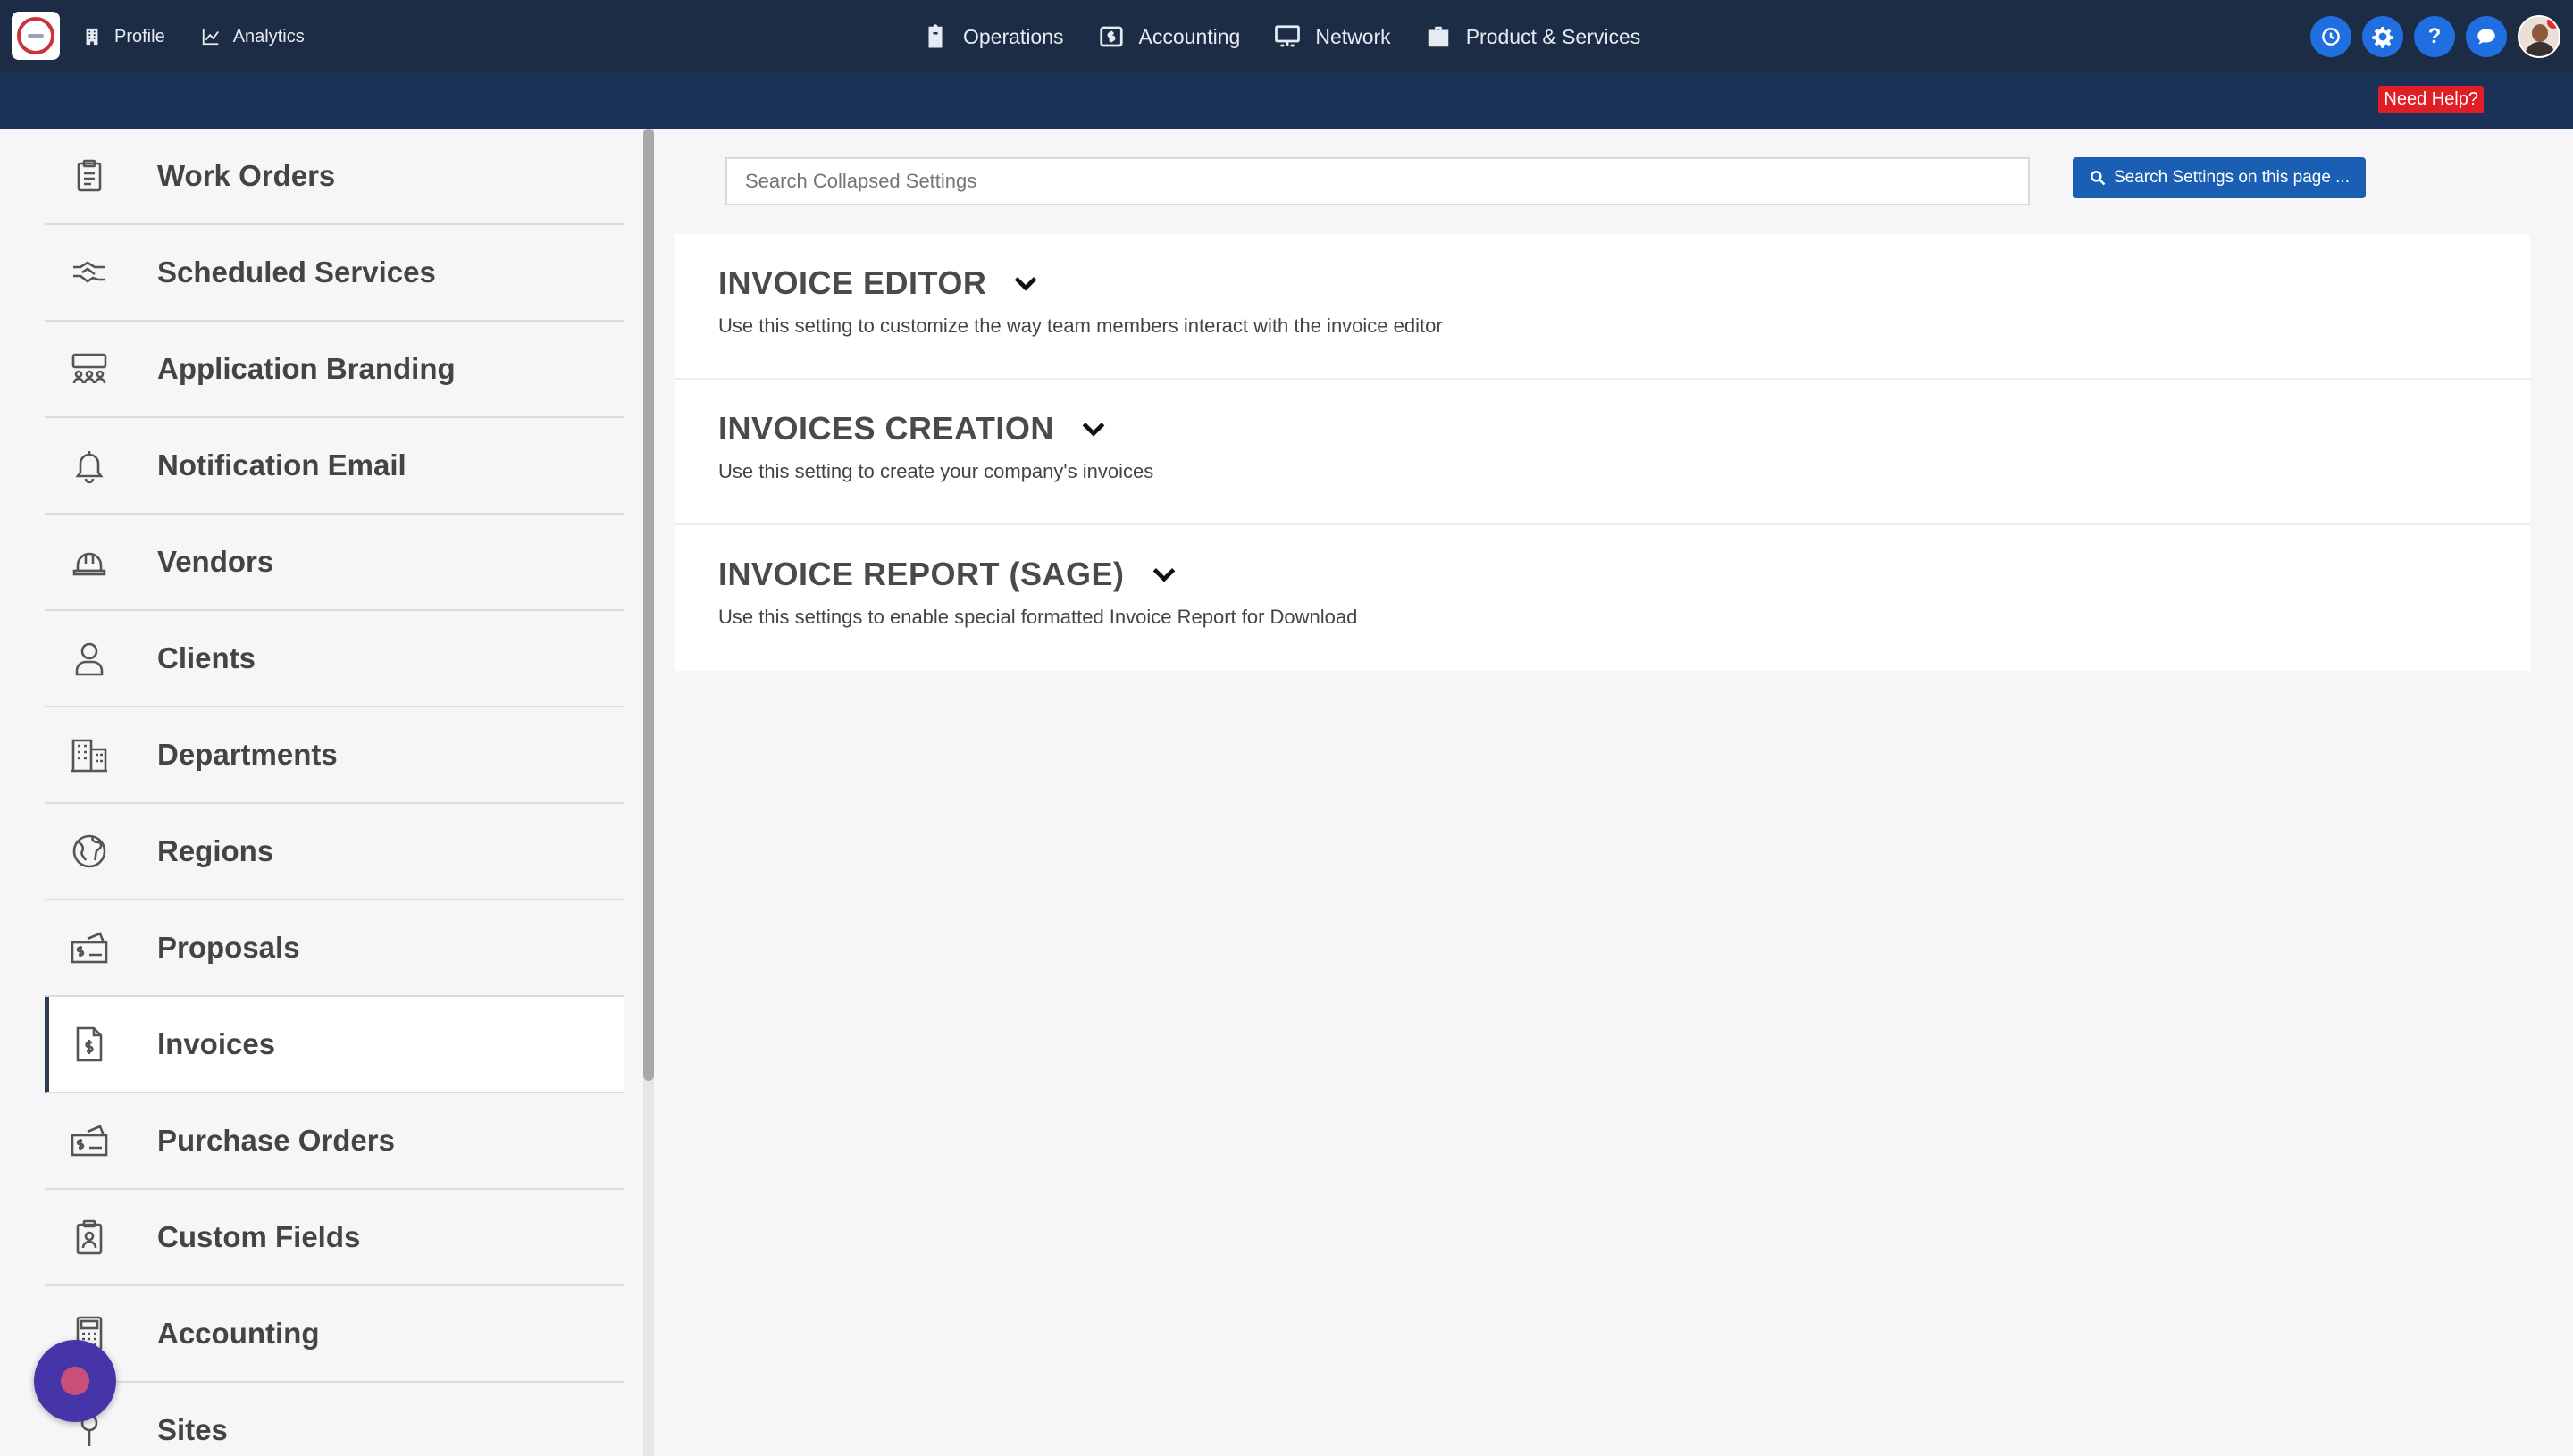  I want to click on network-icon, so click(1288, 36).